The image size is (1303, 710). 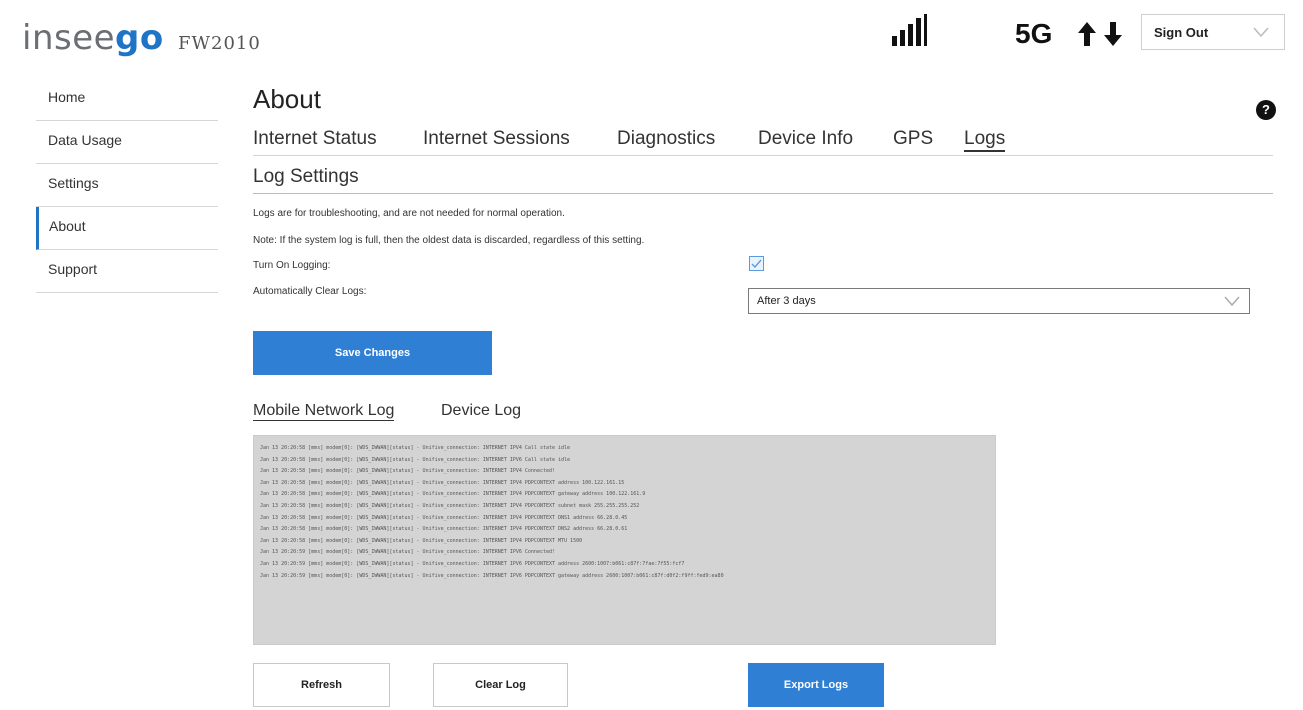 What do you see at coordinates (310, 291) in the screenshot?
I see `auto-clear-label: Automatically Clear Logs:` at bounding box center [310, 291].